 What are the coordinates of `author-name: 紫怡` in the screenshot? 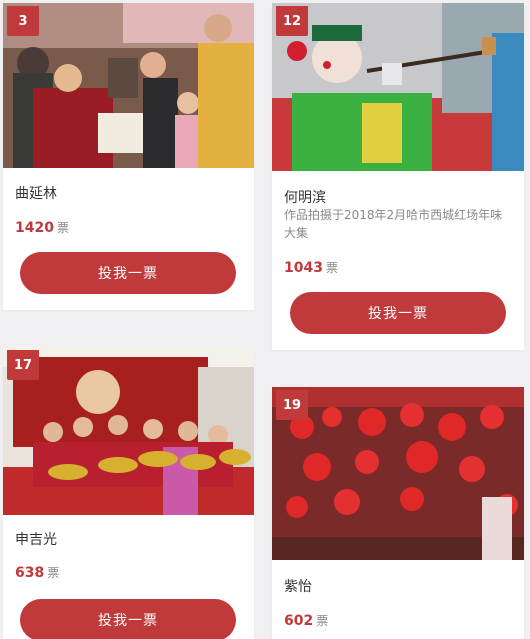 It's located at (298, 587).